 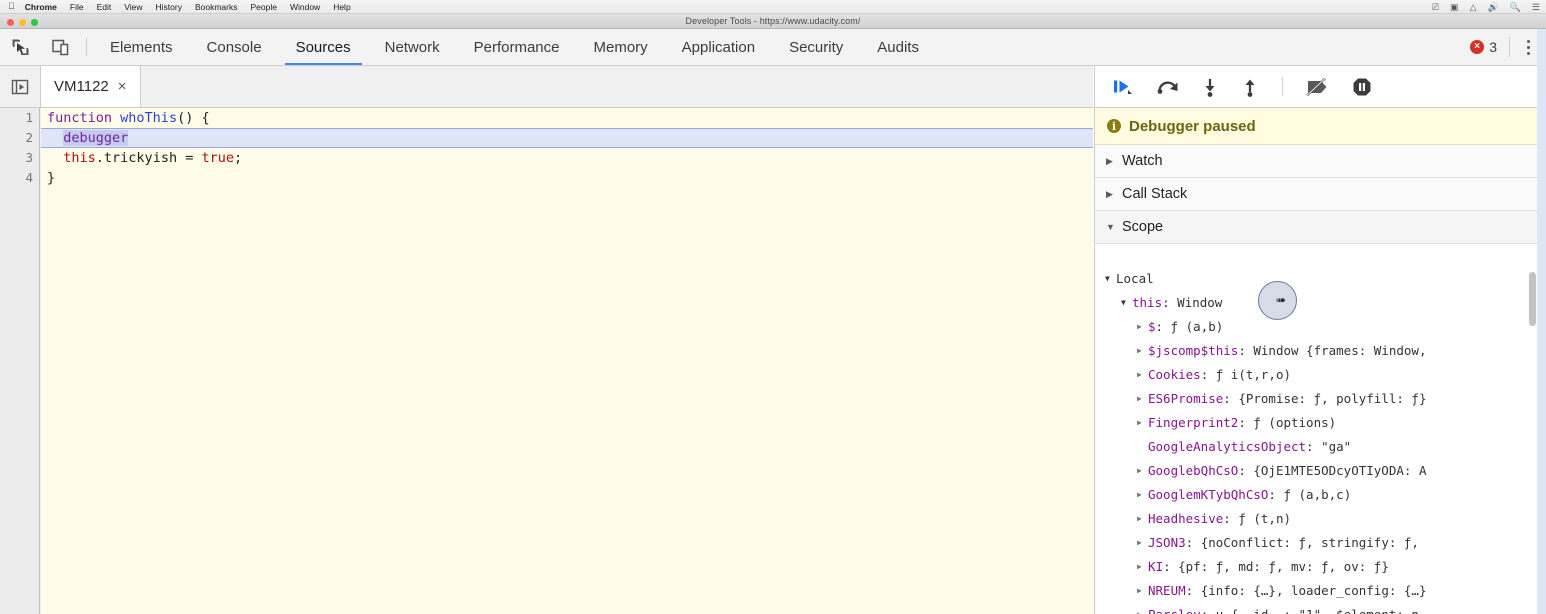 I want to click on search-icon: 🔍, so click(x=1515, y=7).